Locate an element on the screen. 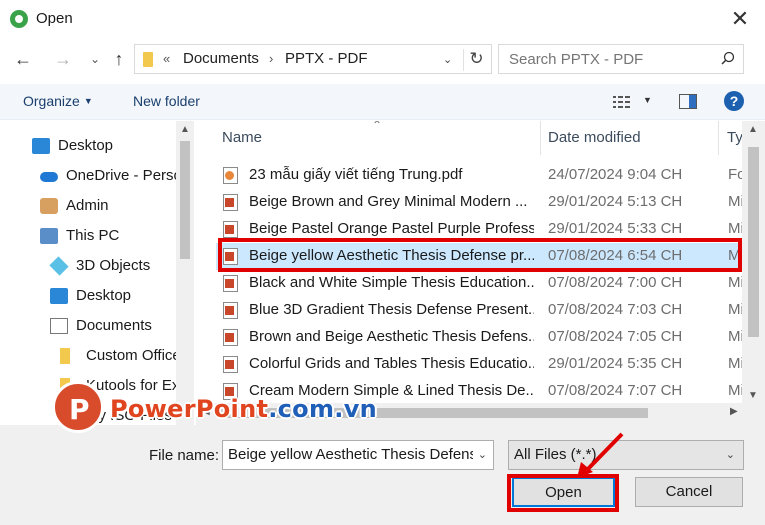 This screenshot has height=525, width=765. window-title: Open is located at coordinates (54, 18).